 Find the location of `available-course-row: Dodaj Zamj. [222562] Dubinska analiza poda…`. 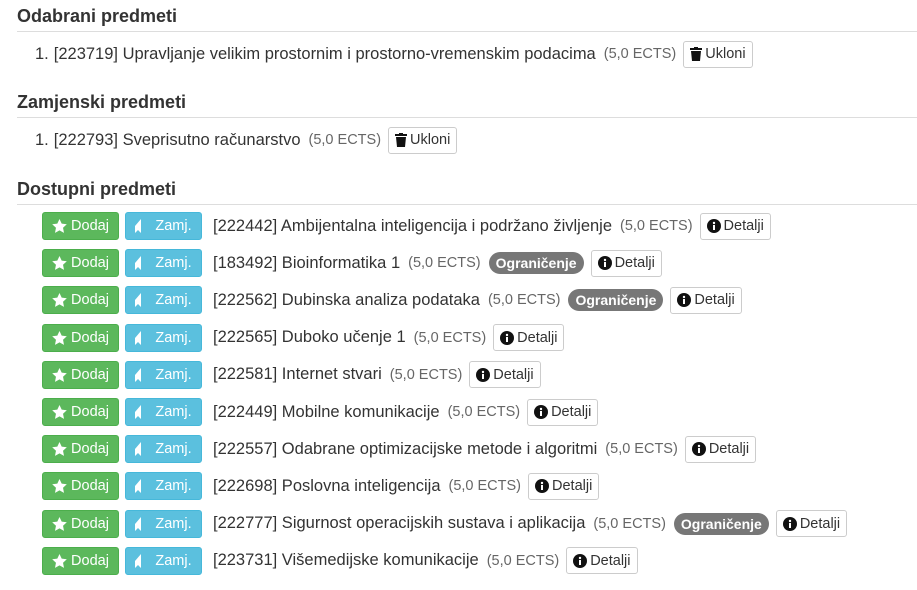

available-course-row: Dodaj Zamj. [222562] Dubinska analiza poda… is located at coordinates (392, 300).